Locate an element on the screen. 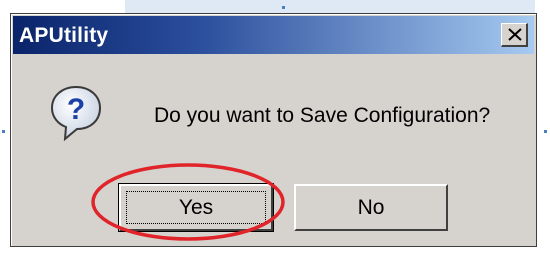  title-bar: APUtility is located at coordinates (273, 35).